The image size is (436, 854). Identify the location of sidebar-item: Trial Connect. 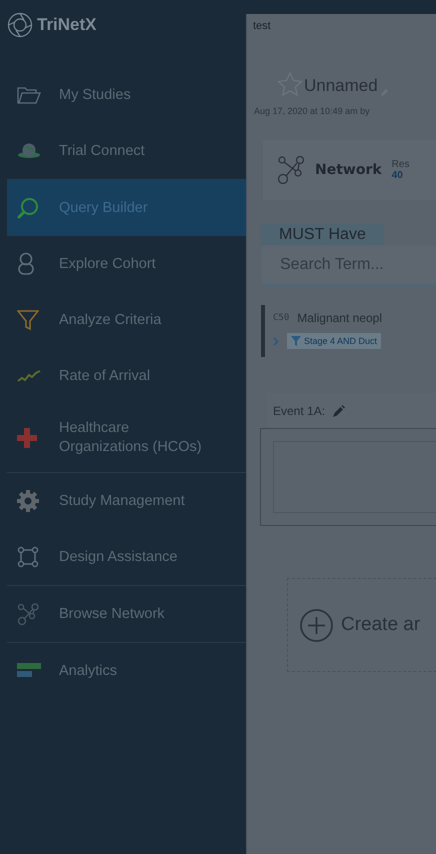
(126, 151).